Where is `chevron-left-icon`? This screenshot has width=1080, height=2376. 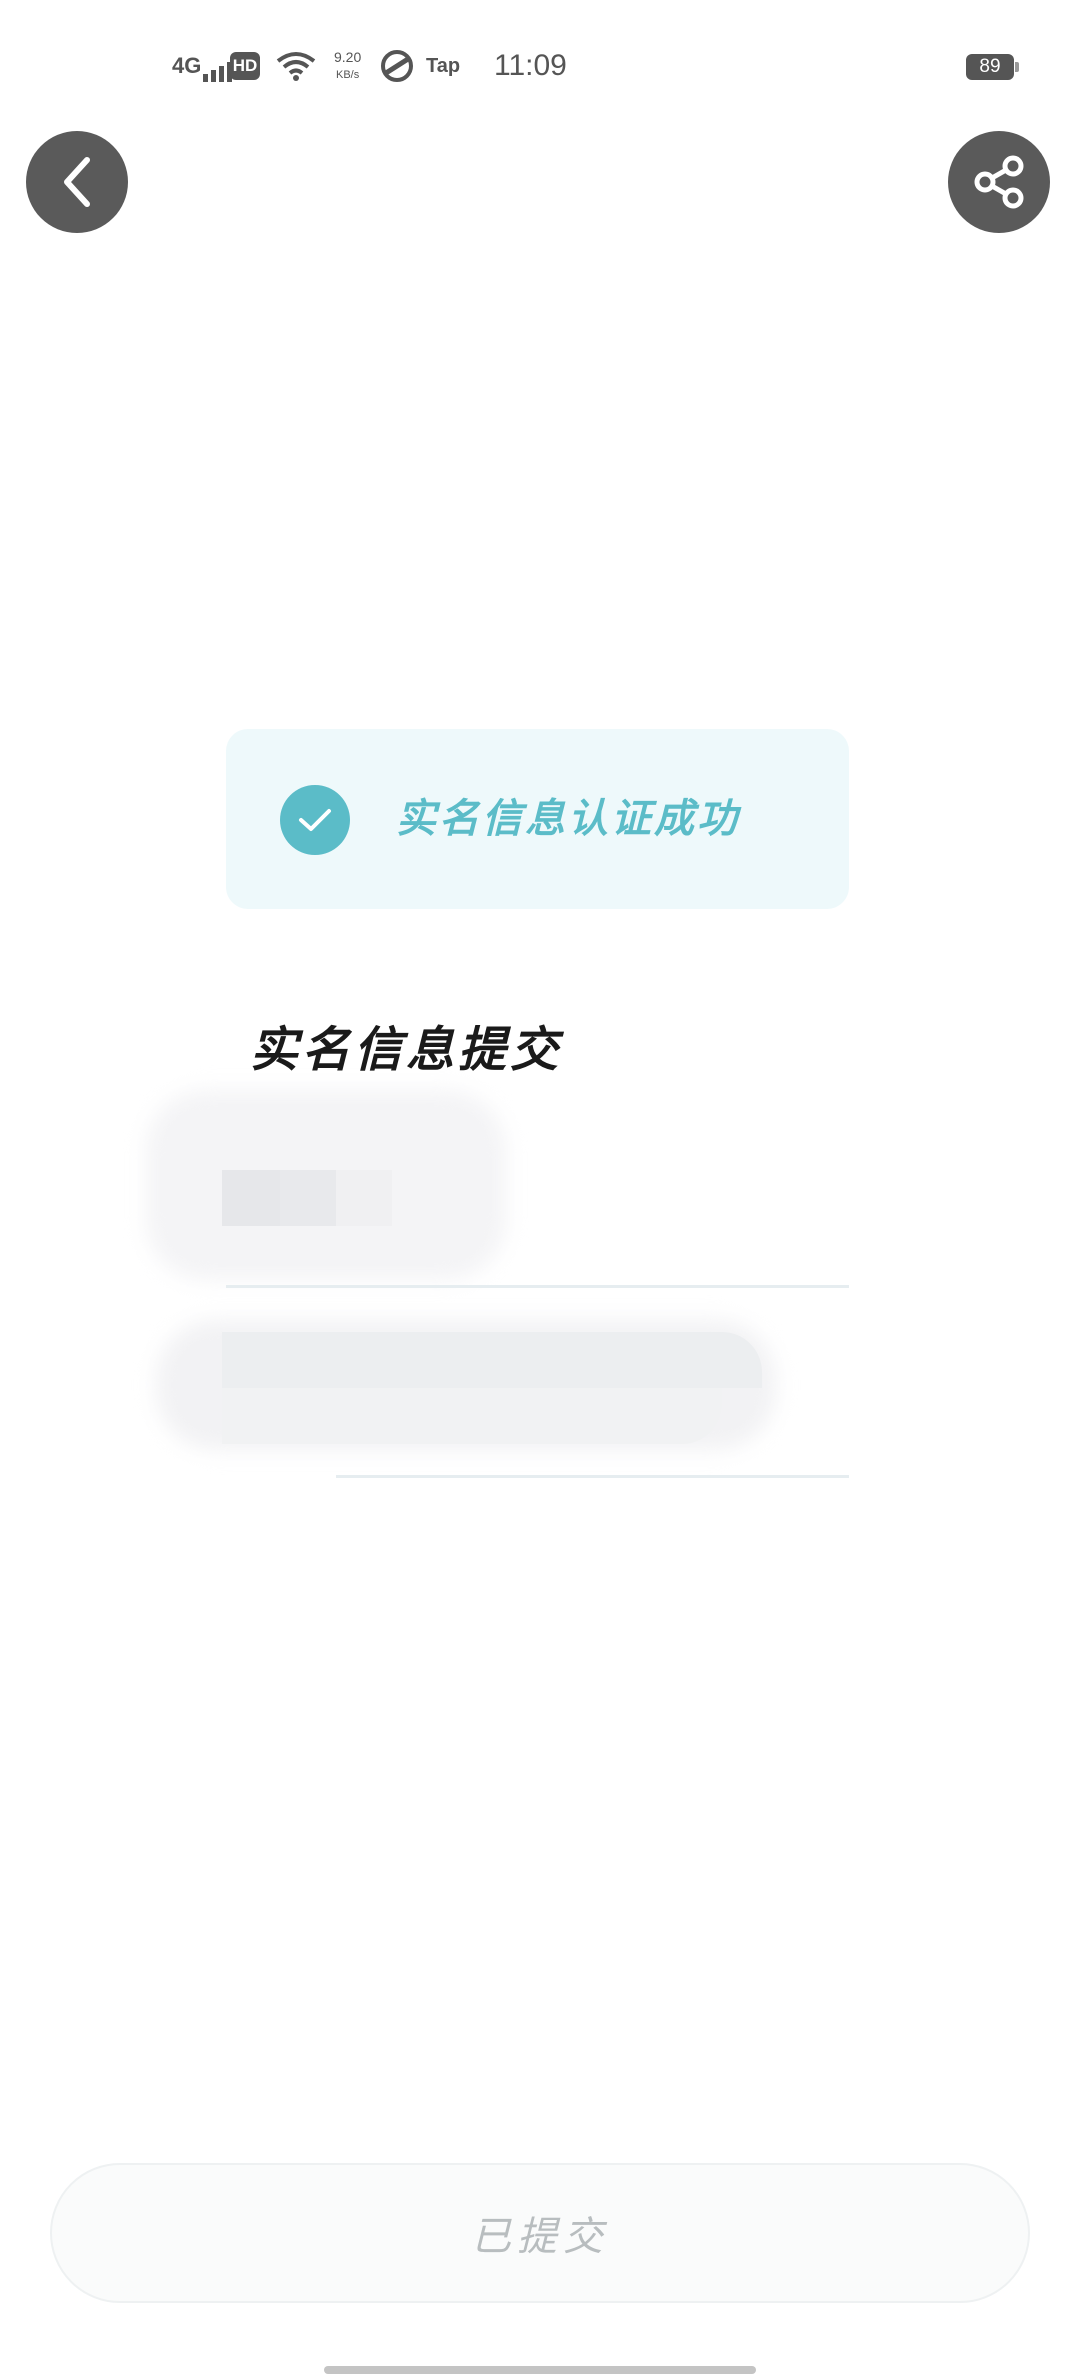
chevron-left-icon is located at coordinates (77, 182).